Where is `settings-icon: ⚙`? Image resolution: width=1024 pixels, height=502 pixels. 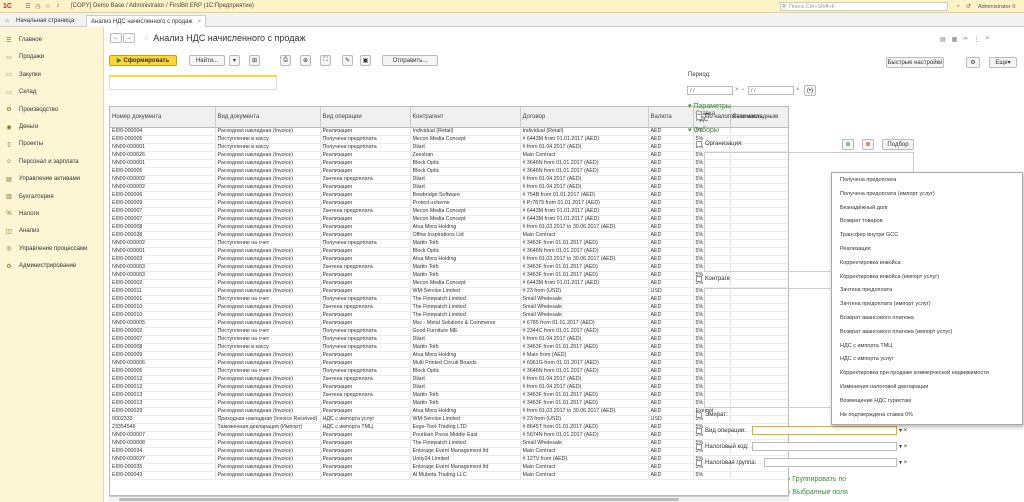
settings-icon: ⚙ is located at coordinates (973, 62).